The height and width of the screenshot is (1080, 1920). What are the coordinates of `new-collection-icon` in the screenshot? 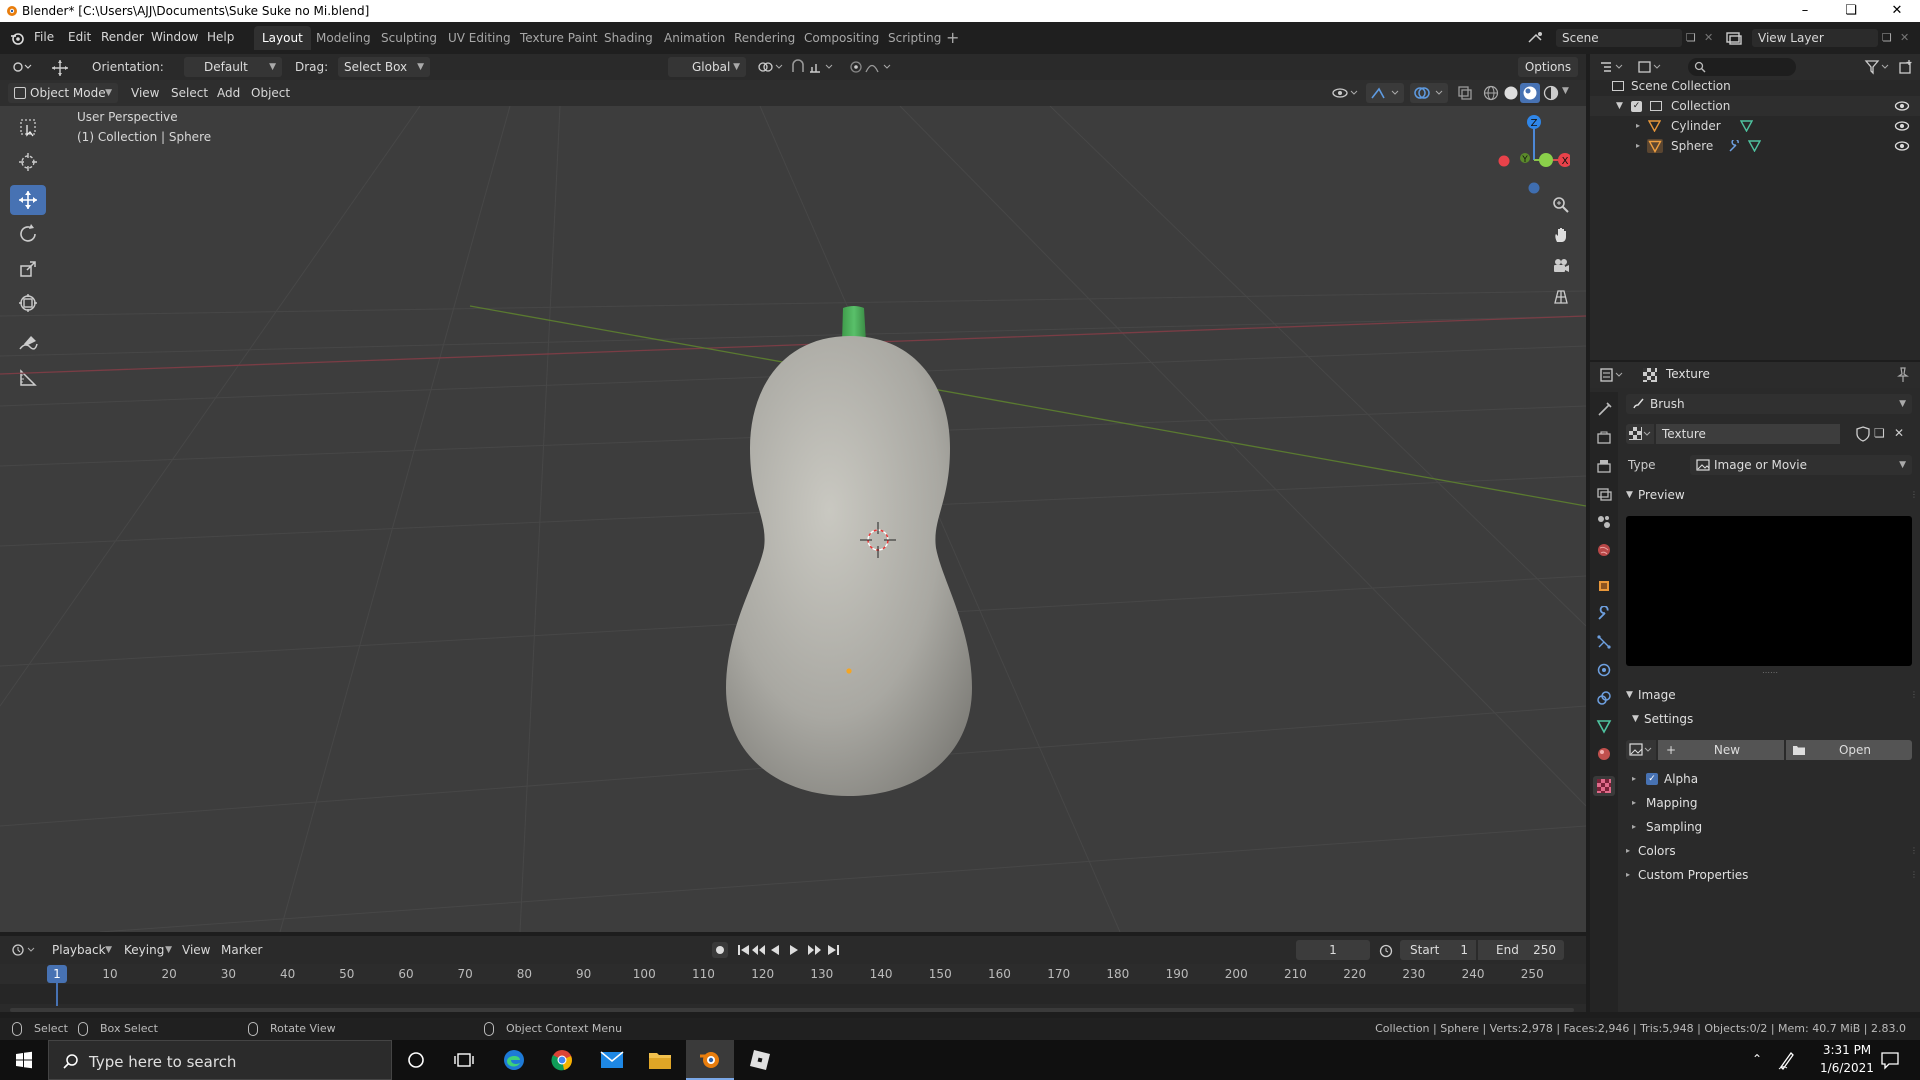 It's located at (1906, 67).